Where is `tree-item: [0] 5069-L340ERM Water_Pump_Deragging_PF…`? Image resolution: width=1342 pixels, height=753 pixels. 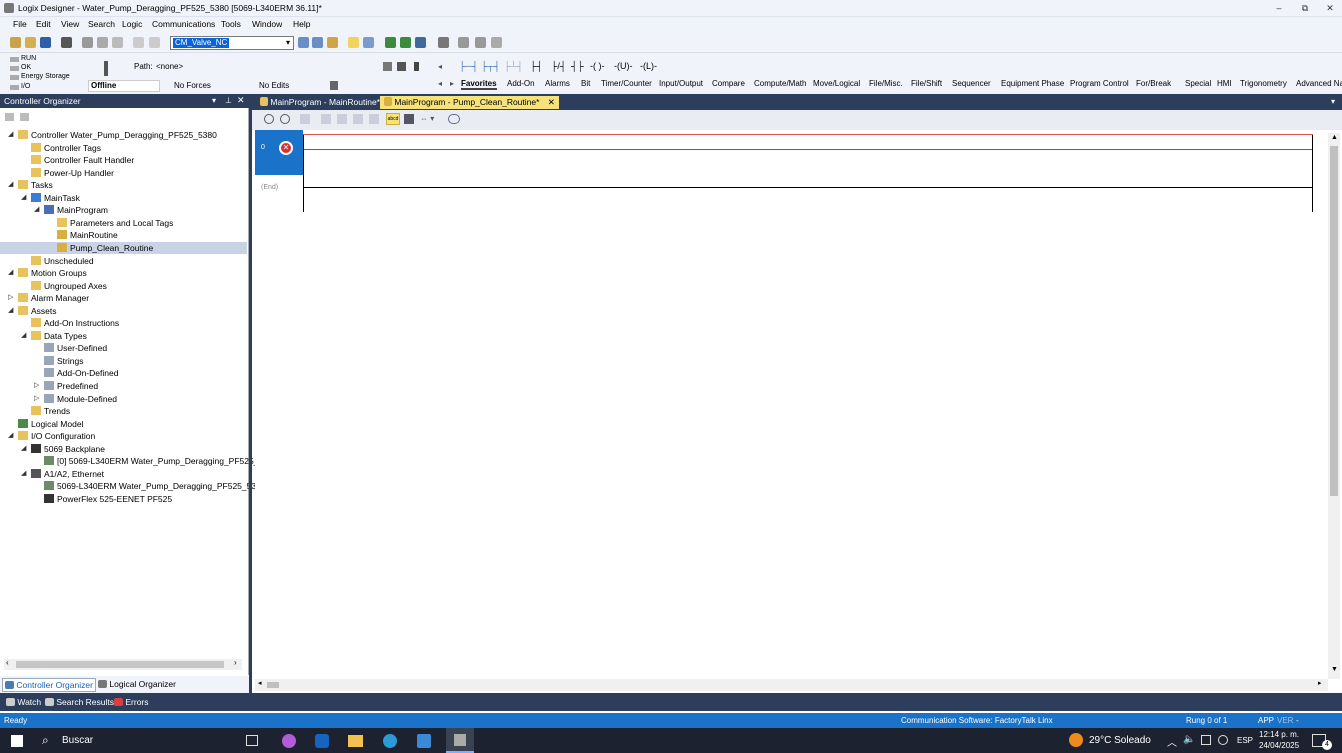 tree-item: [0] 5069-L340ERM Water_Pump_Deragging_PF… is located at coordinates (131, 461).